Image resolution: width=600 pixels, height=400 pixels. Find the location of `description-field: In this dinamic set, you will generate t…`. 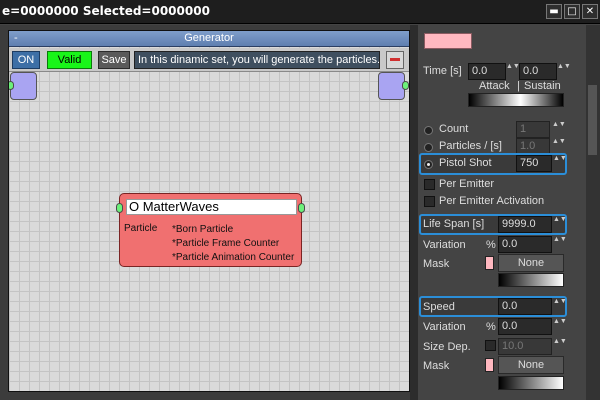

description-field: In this dinamic set, you will generate t… is located at coordinates (257, 60).